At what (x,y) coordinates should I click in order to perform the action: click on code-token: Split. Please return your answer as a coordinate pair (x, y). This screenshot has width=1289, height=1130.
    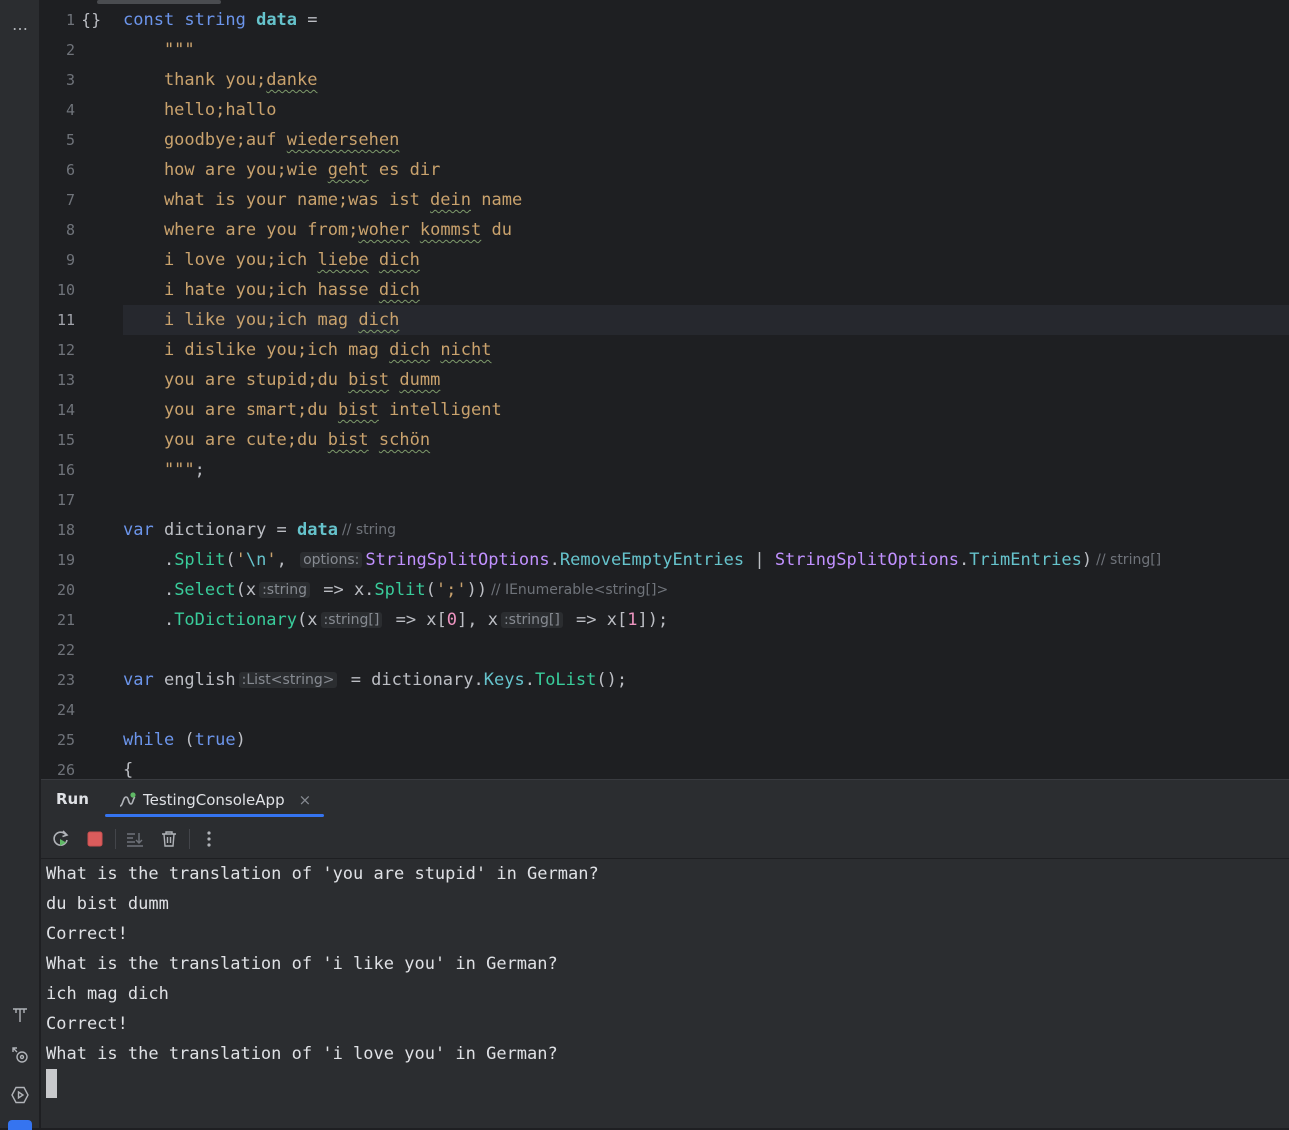
    Looking at the image, I should click on (400, 590).